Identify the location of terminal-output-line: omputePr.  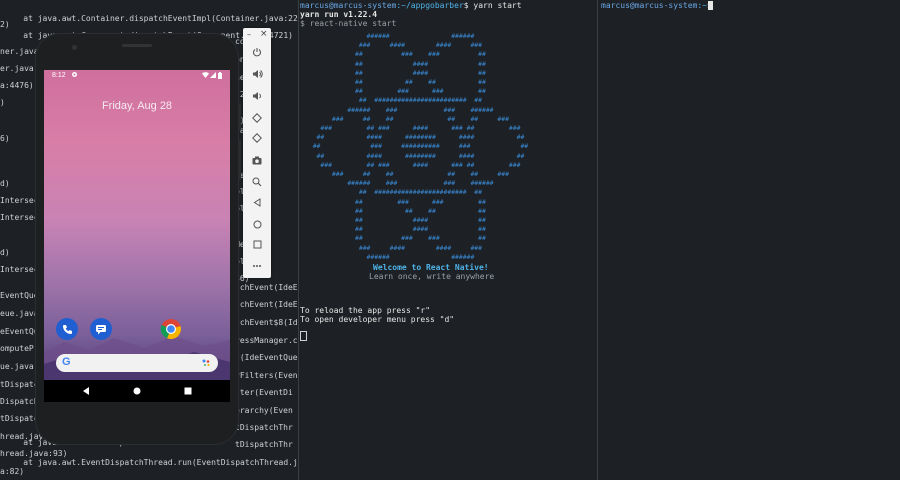
(19, 348).